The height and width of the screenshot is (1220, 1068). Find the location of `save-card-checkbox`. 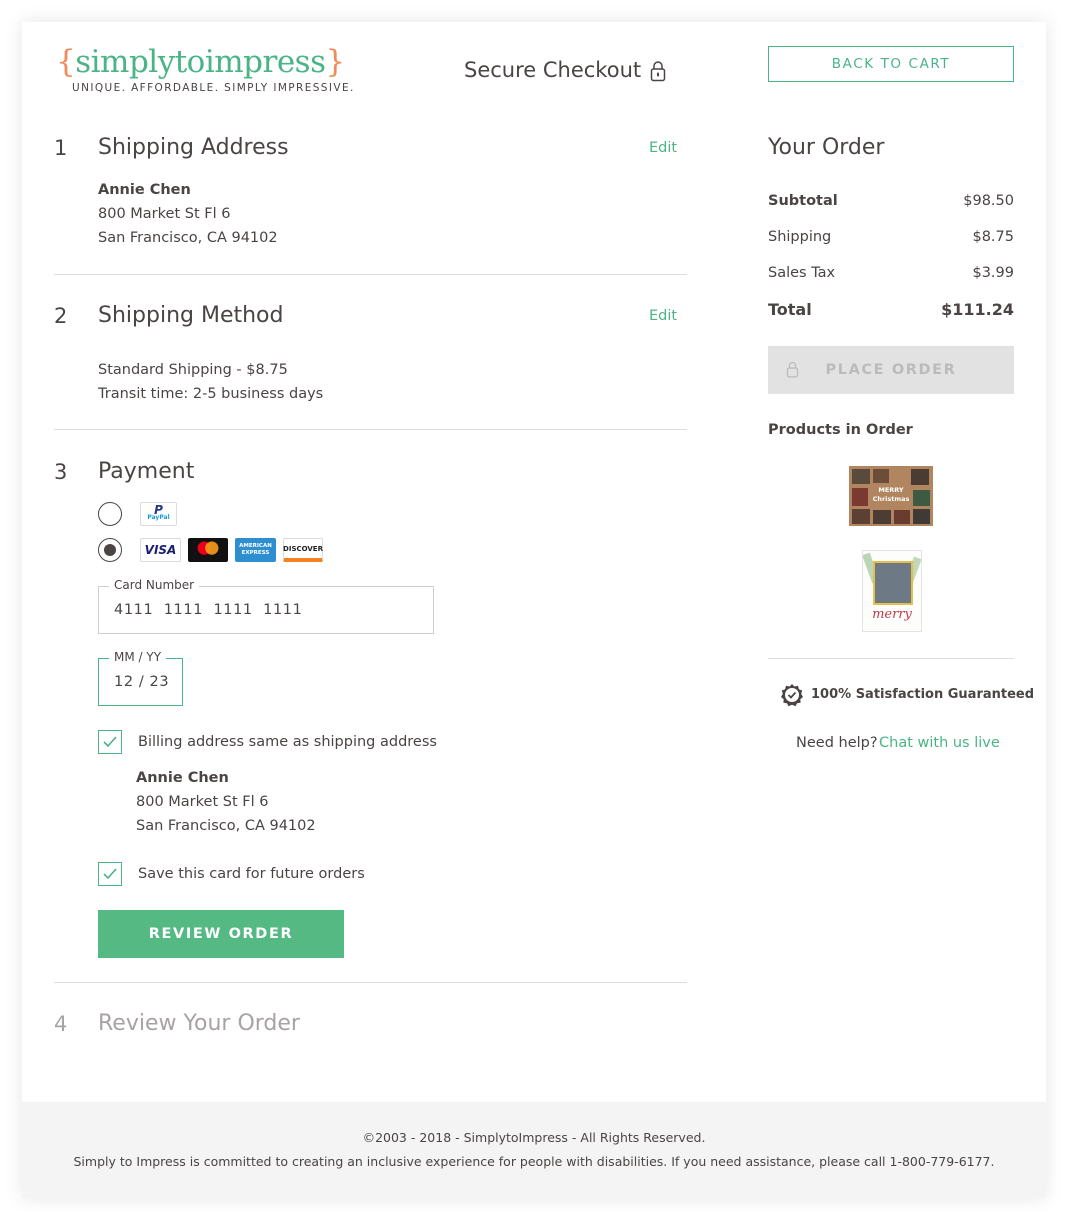

save-card-checkbox is located at coordinates (110, 874).